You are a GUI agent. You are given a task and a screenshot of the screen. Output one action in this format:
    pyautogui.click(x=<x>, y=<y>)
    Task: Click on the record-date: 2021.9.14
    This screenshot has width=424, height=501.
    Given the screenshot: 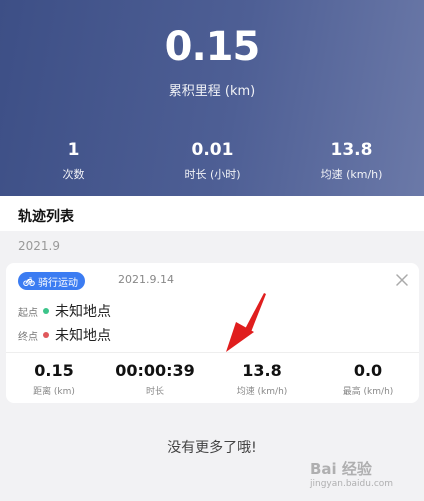 What is the action you would take?
    pyautogui.click(x=146, y=279)
    